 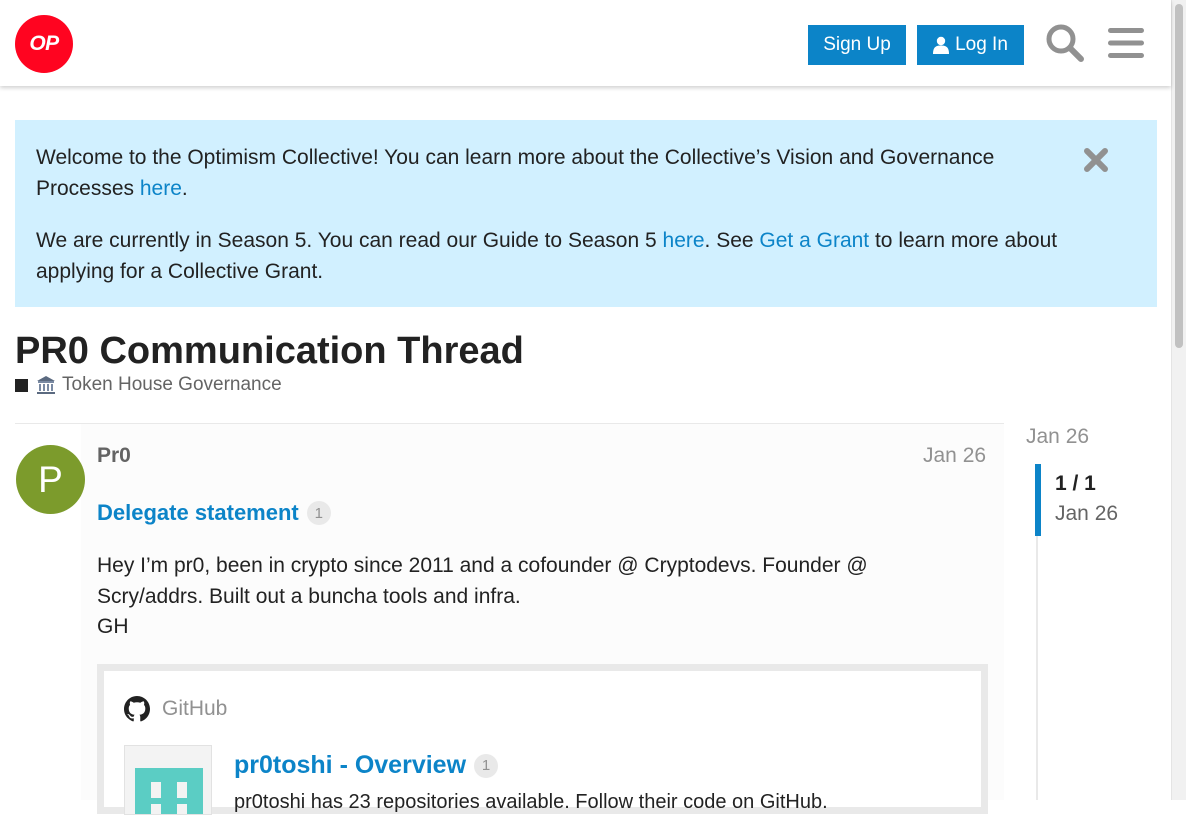 What do you see at coordinates (1178, 400) in the screenshot?
I see `page-scrollbar` at bounding box center [1178, 400].